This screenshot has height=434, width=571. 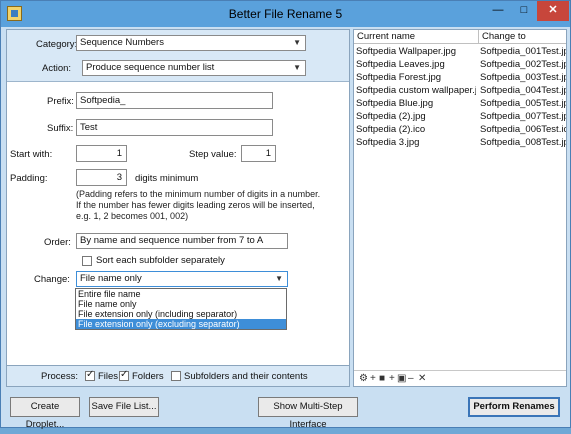 I want to click on minimize-button: —, so click(x=498, y=11).